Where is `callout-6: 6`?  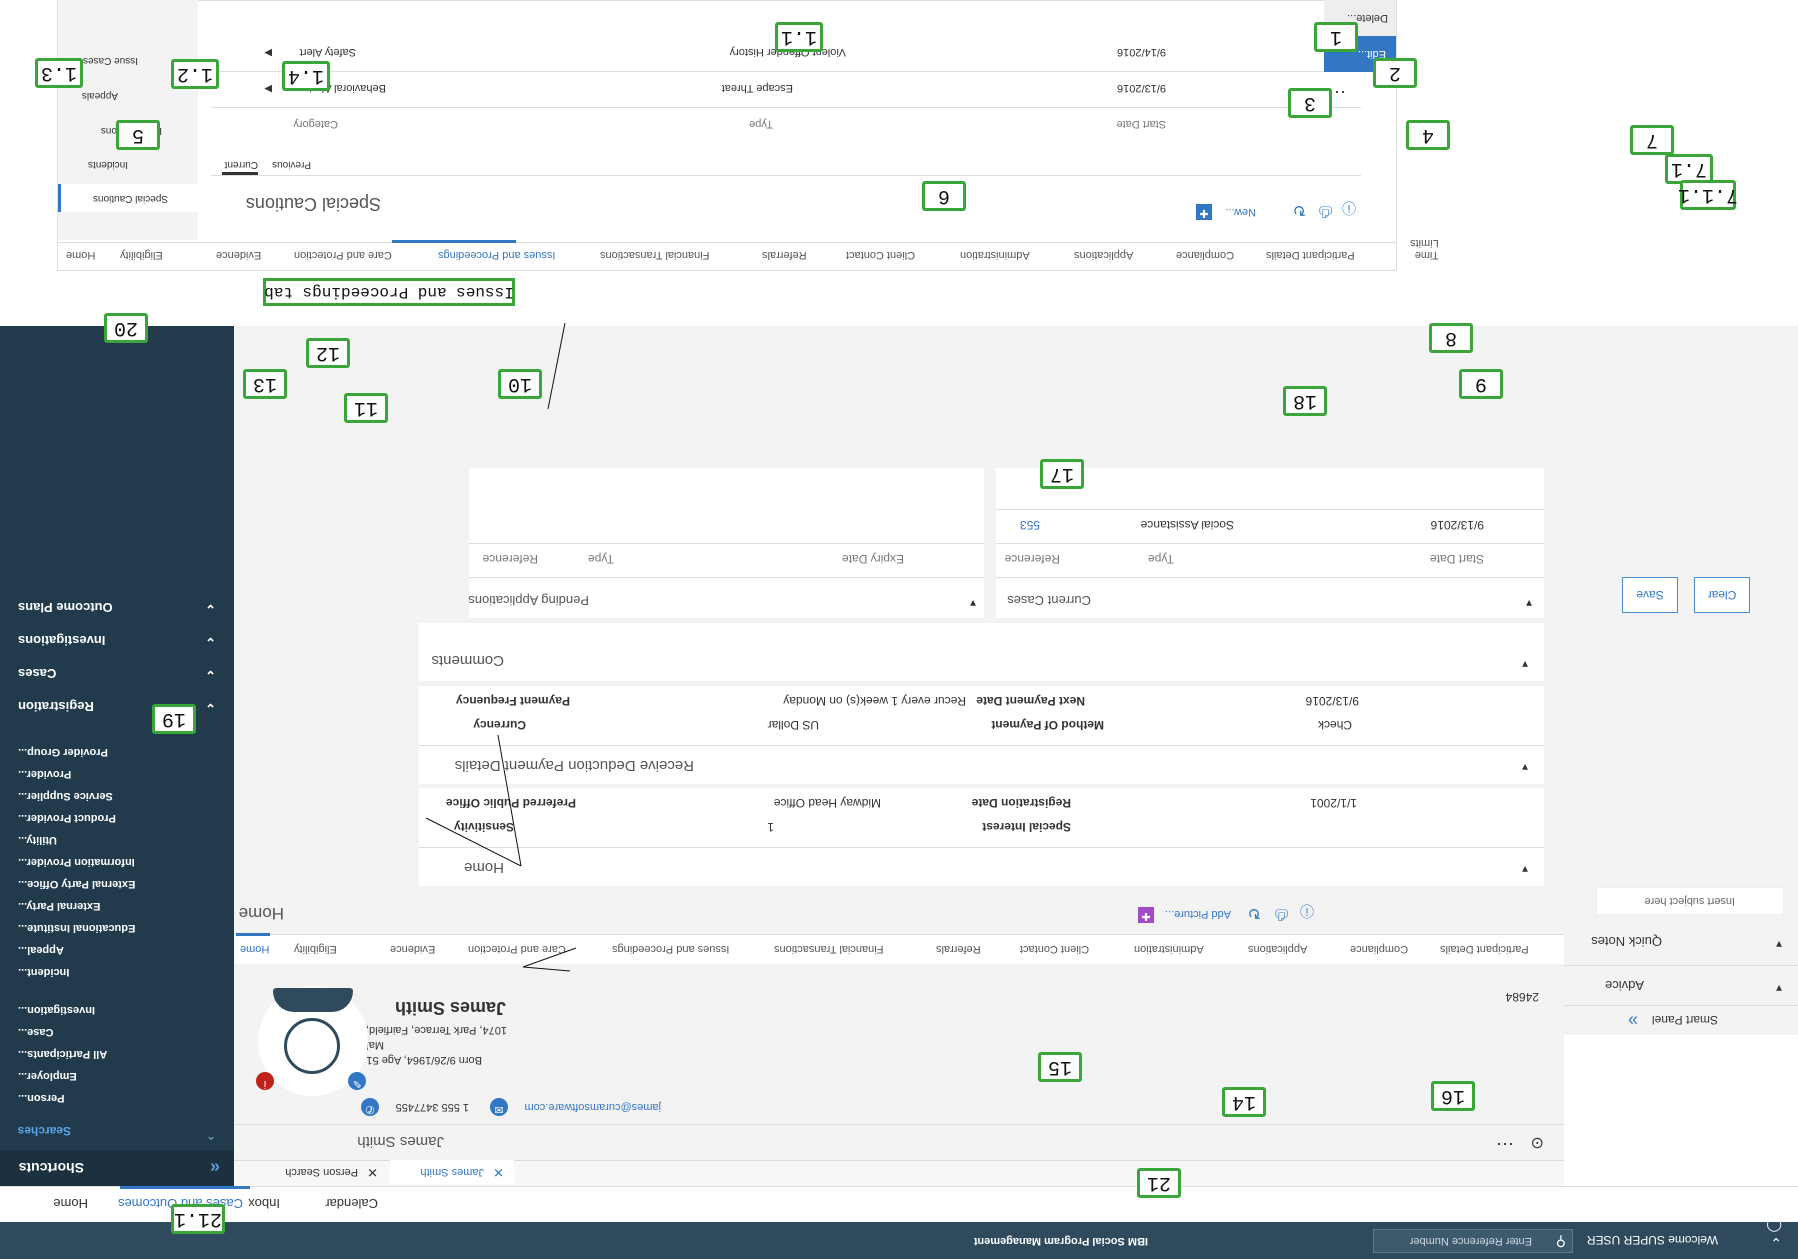 callout-6: 6 is located at coordinates (944, 196).